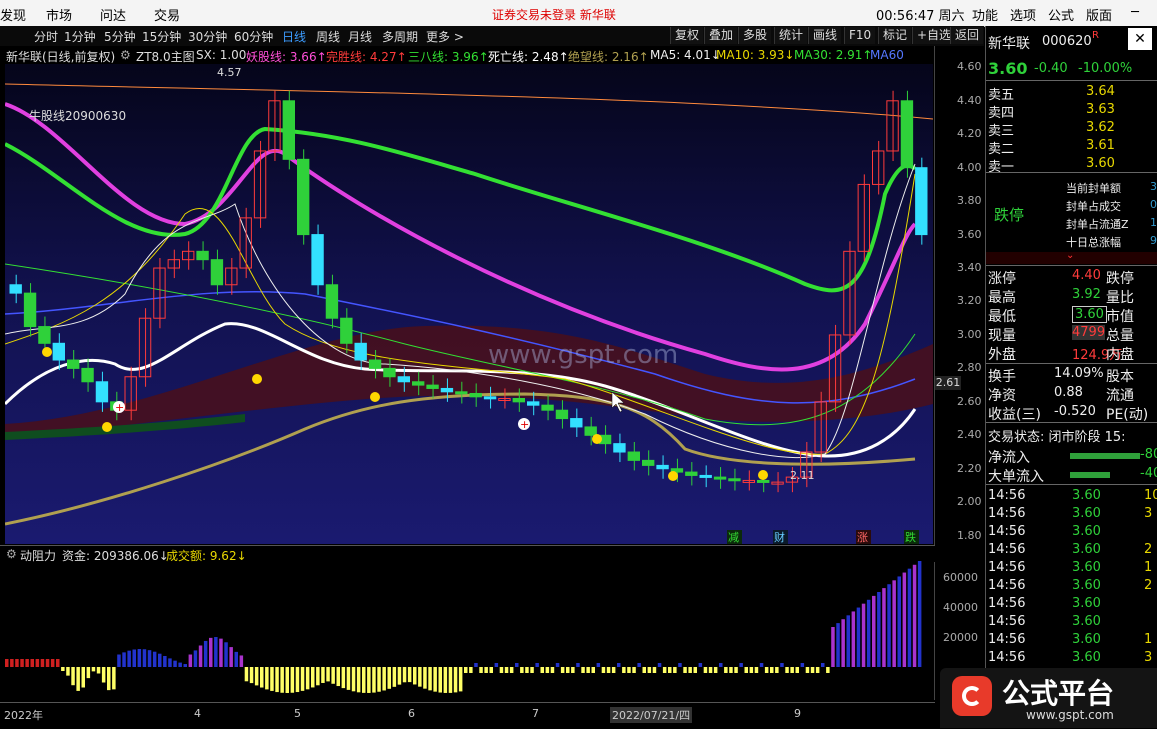 This screenshot has width=1157, height=729. Describe the element at coordinates (755, 35) in the screenshot. I see `multi-stock-button: 多股` at that location.